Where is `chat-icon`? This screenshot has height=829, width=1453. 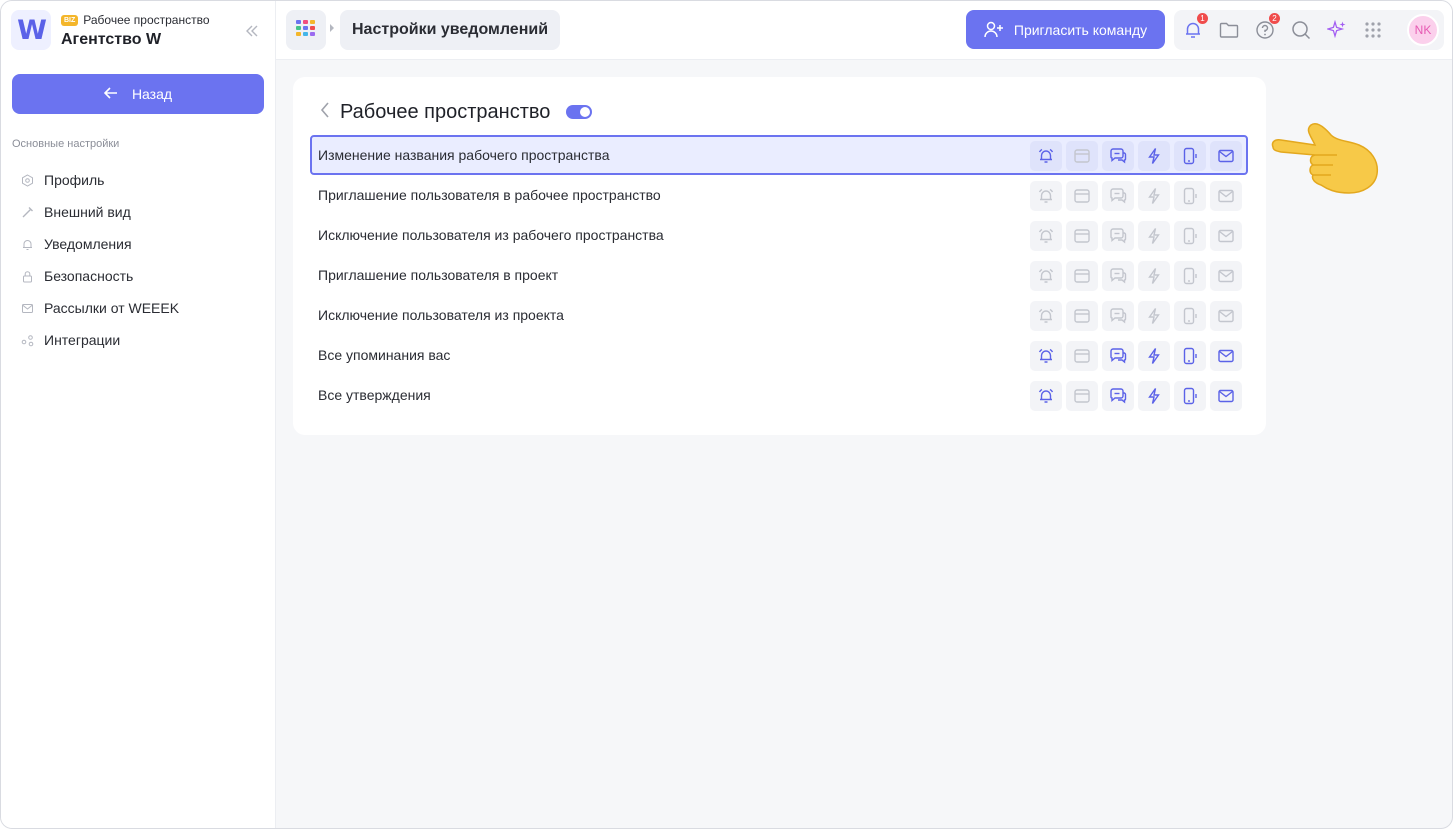 chat-icon is located at coordinates (1118, 196).